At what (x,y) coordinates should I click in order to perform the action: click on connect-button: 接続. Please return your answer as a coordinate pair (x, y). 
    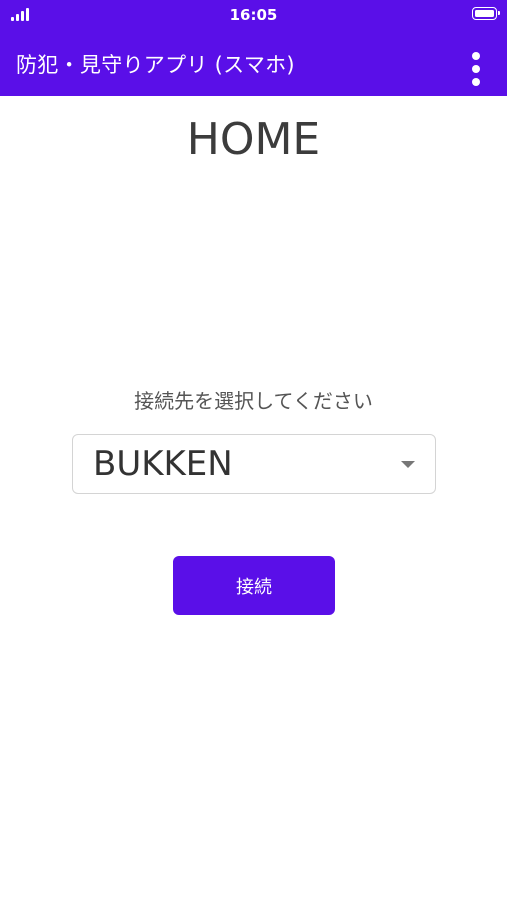
    Looking at the image, I should click on (254, 585).